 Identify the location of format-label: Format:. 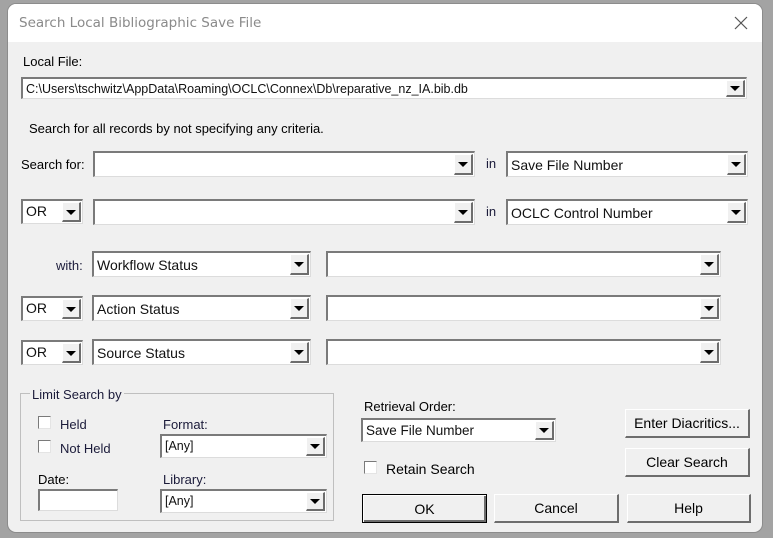
(185, 424).